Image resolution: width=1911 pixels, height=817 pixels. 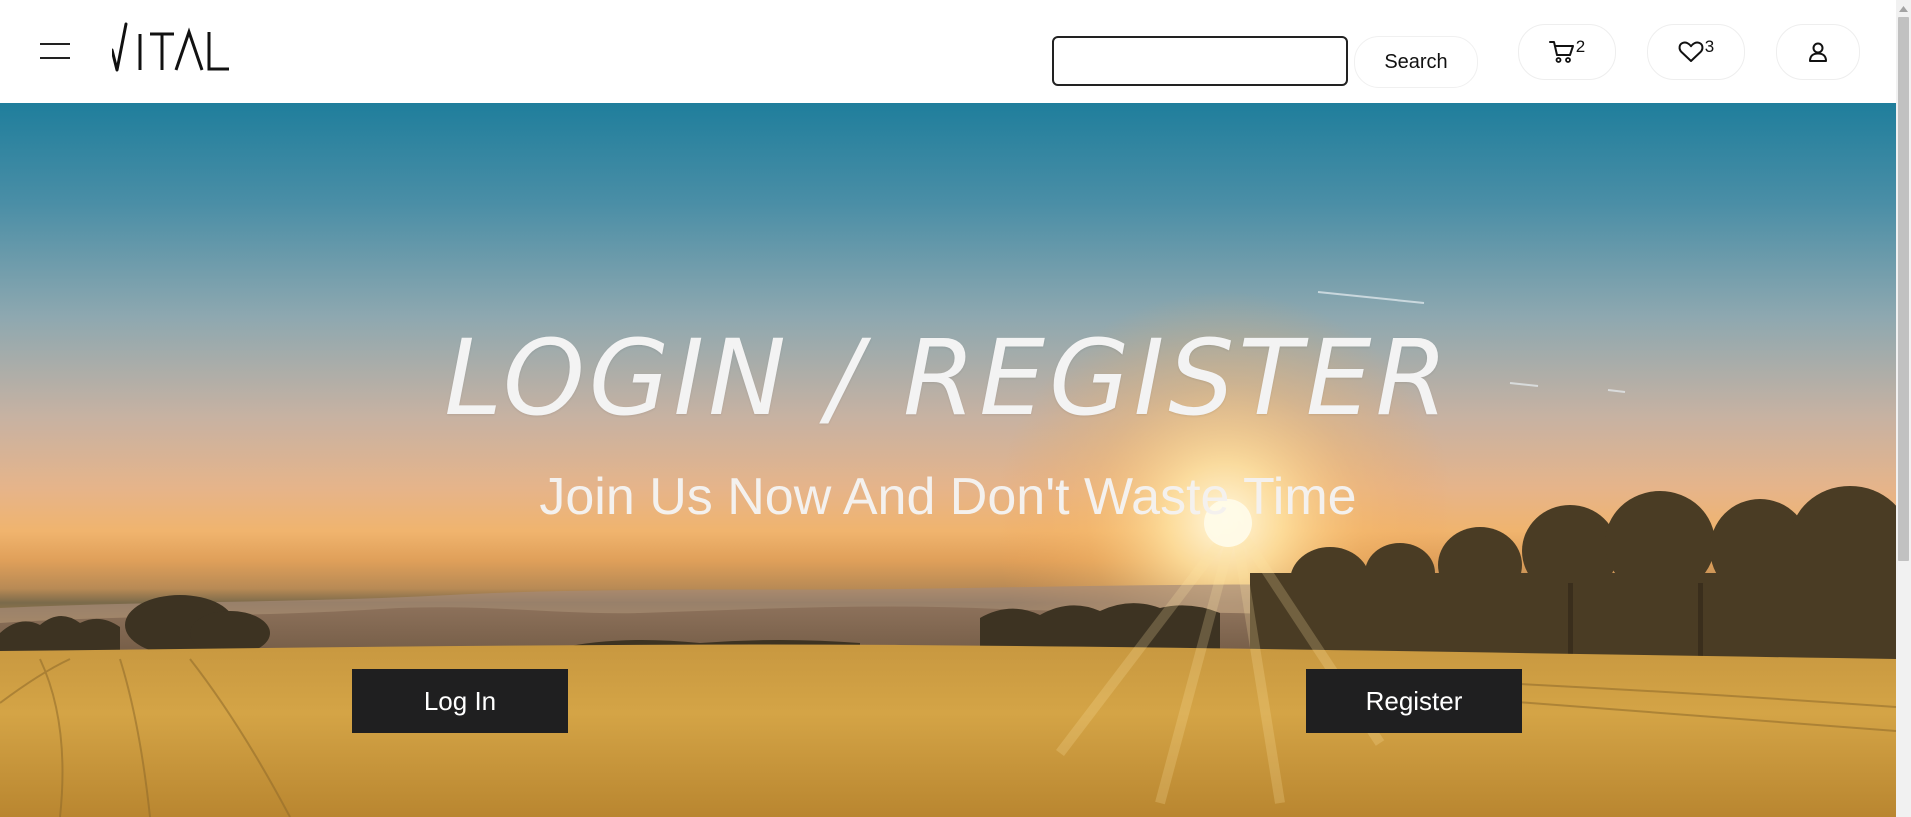 I want to click on user-icon, so click(x=1818, y=52).